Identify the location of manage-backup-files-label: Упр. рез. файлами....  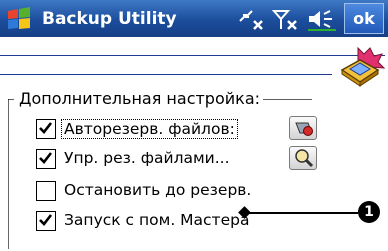
(147, 158).